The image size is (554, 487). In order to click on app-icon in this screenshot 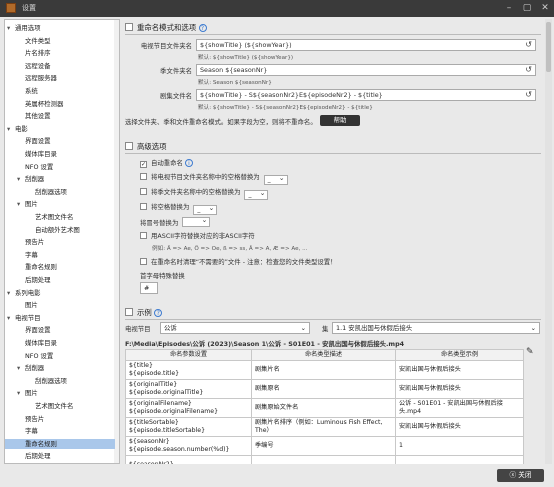, I will do `click(11, 8)`.